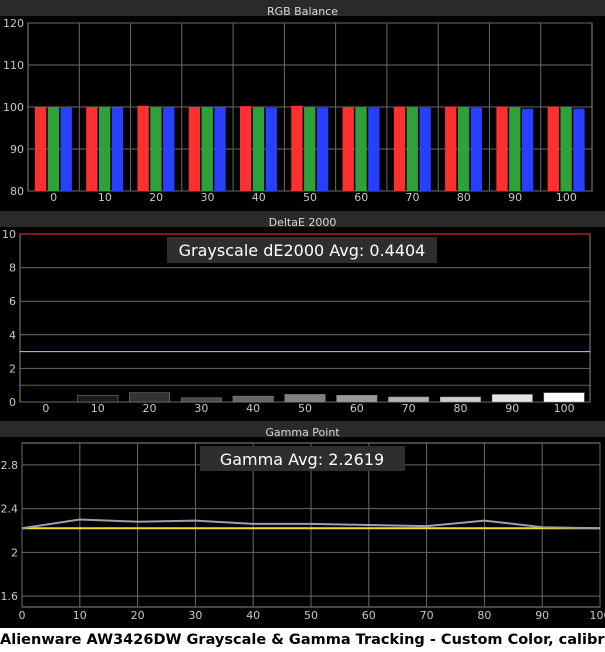 Image resolution: width=605 pixels, height=652 pixels. What do you see at coordinates (13, 65) in the screenshot?
I see `y-tick-label: 110` at bounding box center [13, 65].